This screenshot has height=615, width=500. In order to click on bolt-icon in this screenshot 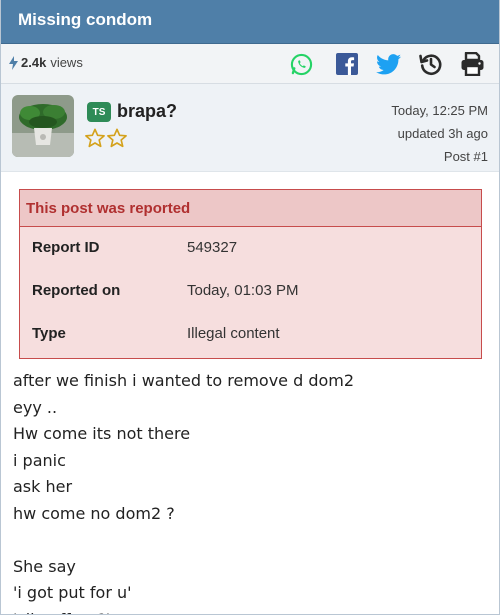, I will do `click(13, 62)`.